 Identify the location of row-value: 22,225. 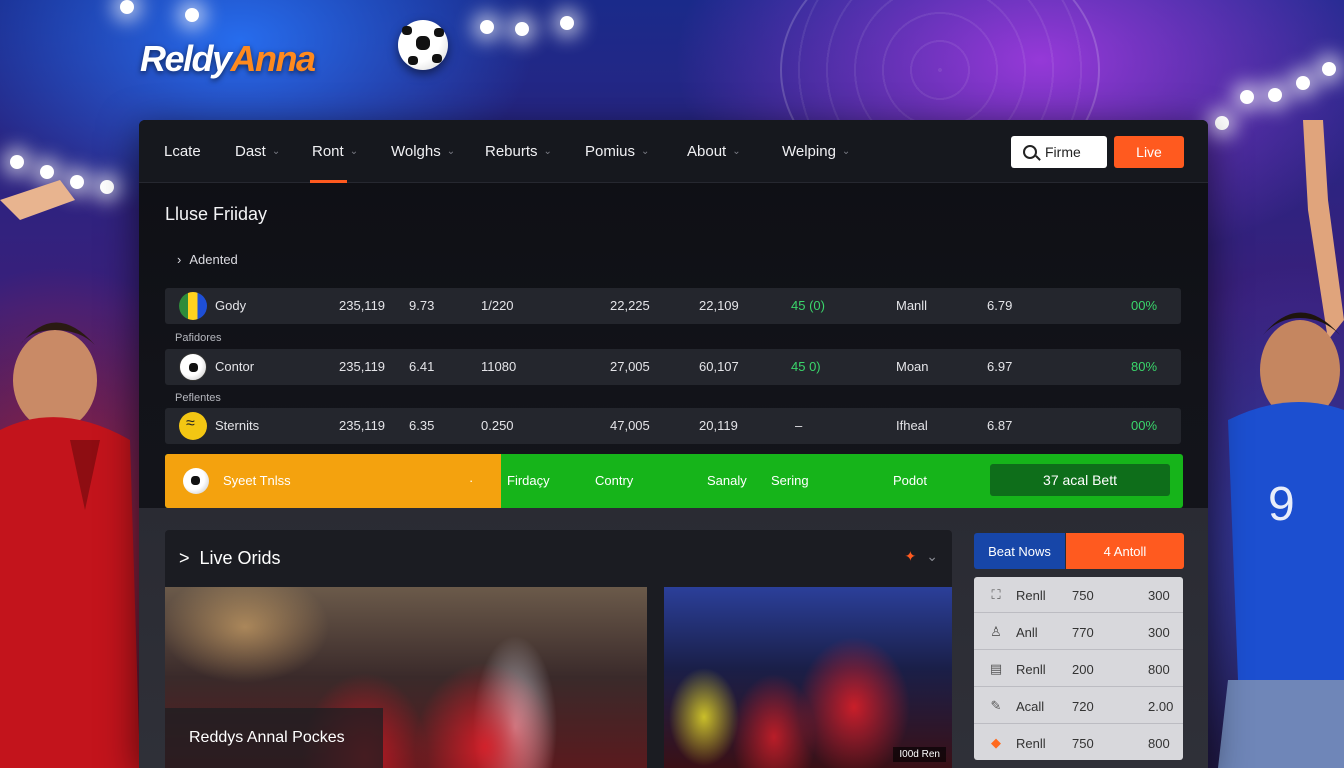
(630, 305).